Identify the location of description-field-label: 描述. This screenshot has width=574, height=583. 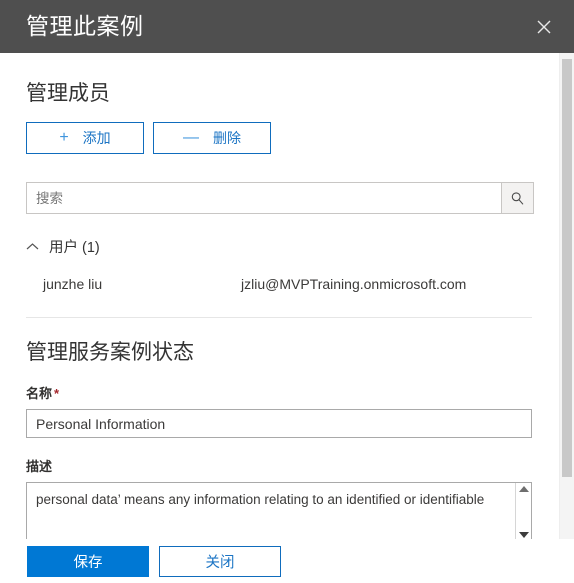
(39, 467).